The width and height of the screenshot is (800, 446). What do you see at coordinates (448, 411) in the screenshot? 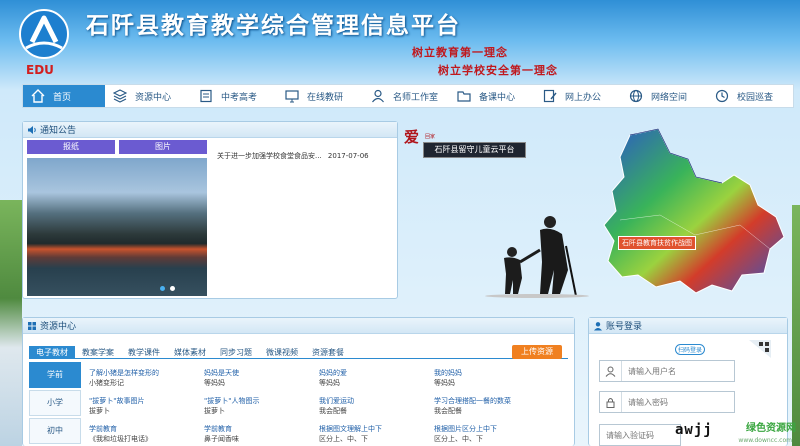
I see `resource-subtitle: 我会配餐` at bounding box center [448, 411].